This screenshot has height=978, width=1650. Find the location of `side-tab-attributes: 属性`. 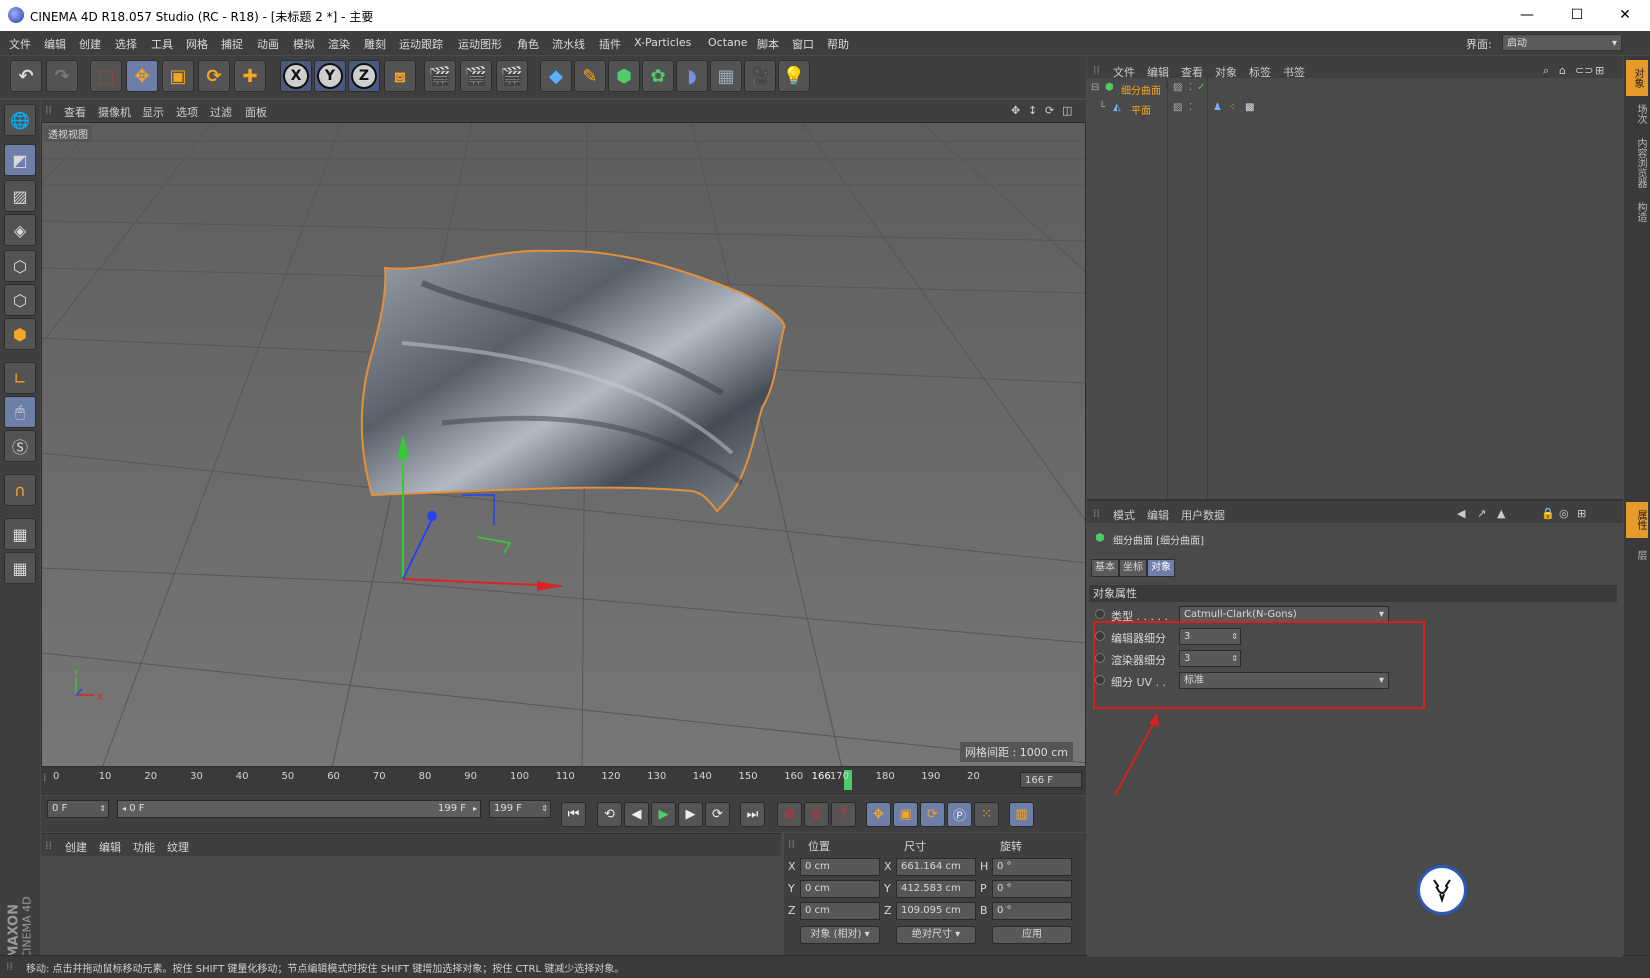

side-tab-attributes: 属性 is located at coordinates (1637, 520).